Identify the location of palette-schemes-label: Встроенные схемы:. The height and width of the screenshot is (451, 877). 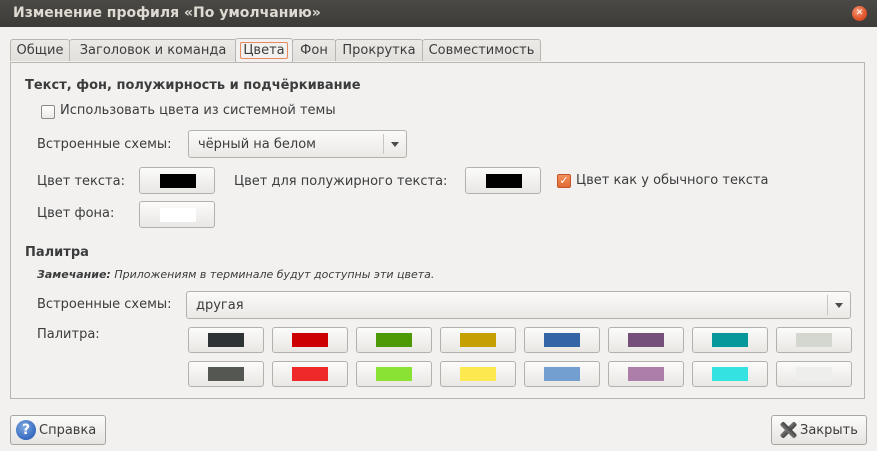
(104, 304).